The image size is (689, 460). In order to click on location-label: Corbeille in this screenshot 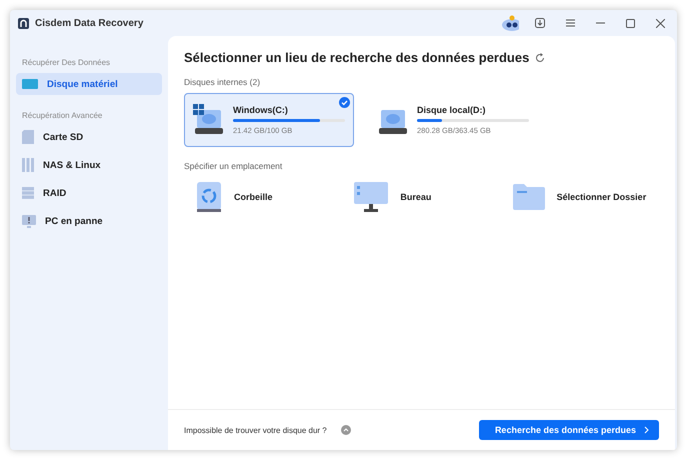, I will do `click(253, 197)`.